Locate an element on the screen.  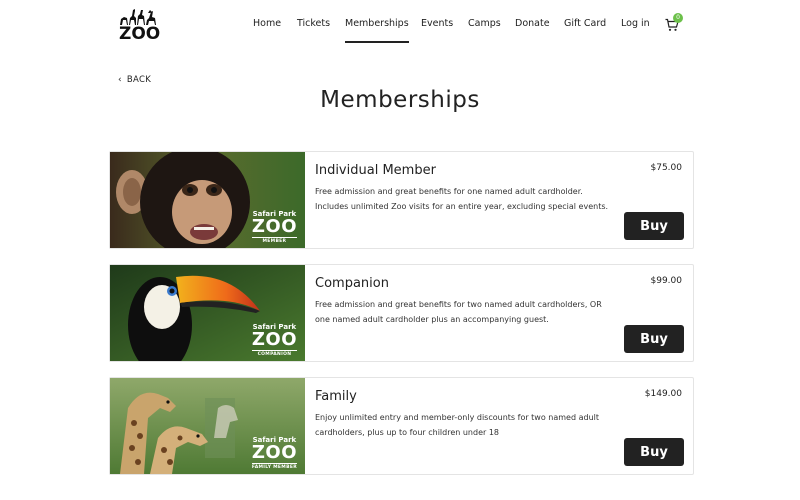
membership-price: $99.00 is located at coordinates (666, 281).